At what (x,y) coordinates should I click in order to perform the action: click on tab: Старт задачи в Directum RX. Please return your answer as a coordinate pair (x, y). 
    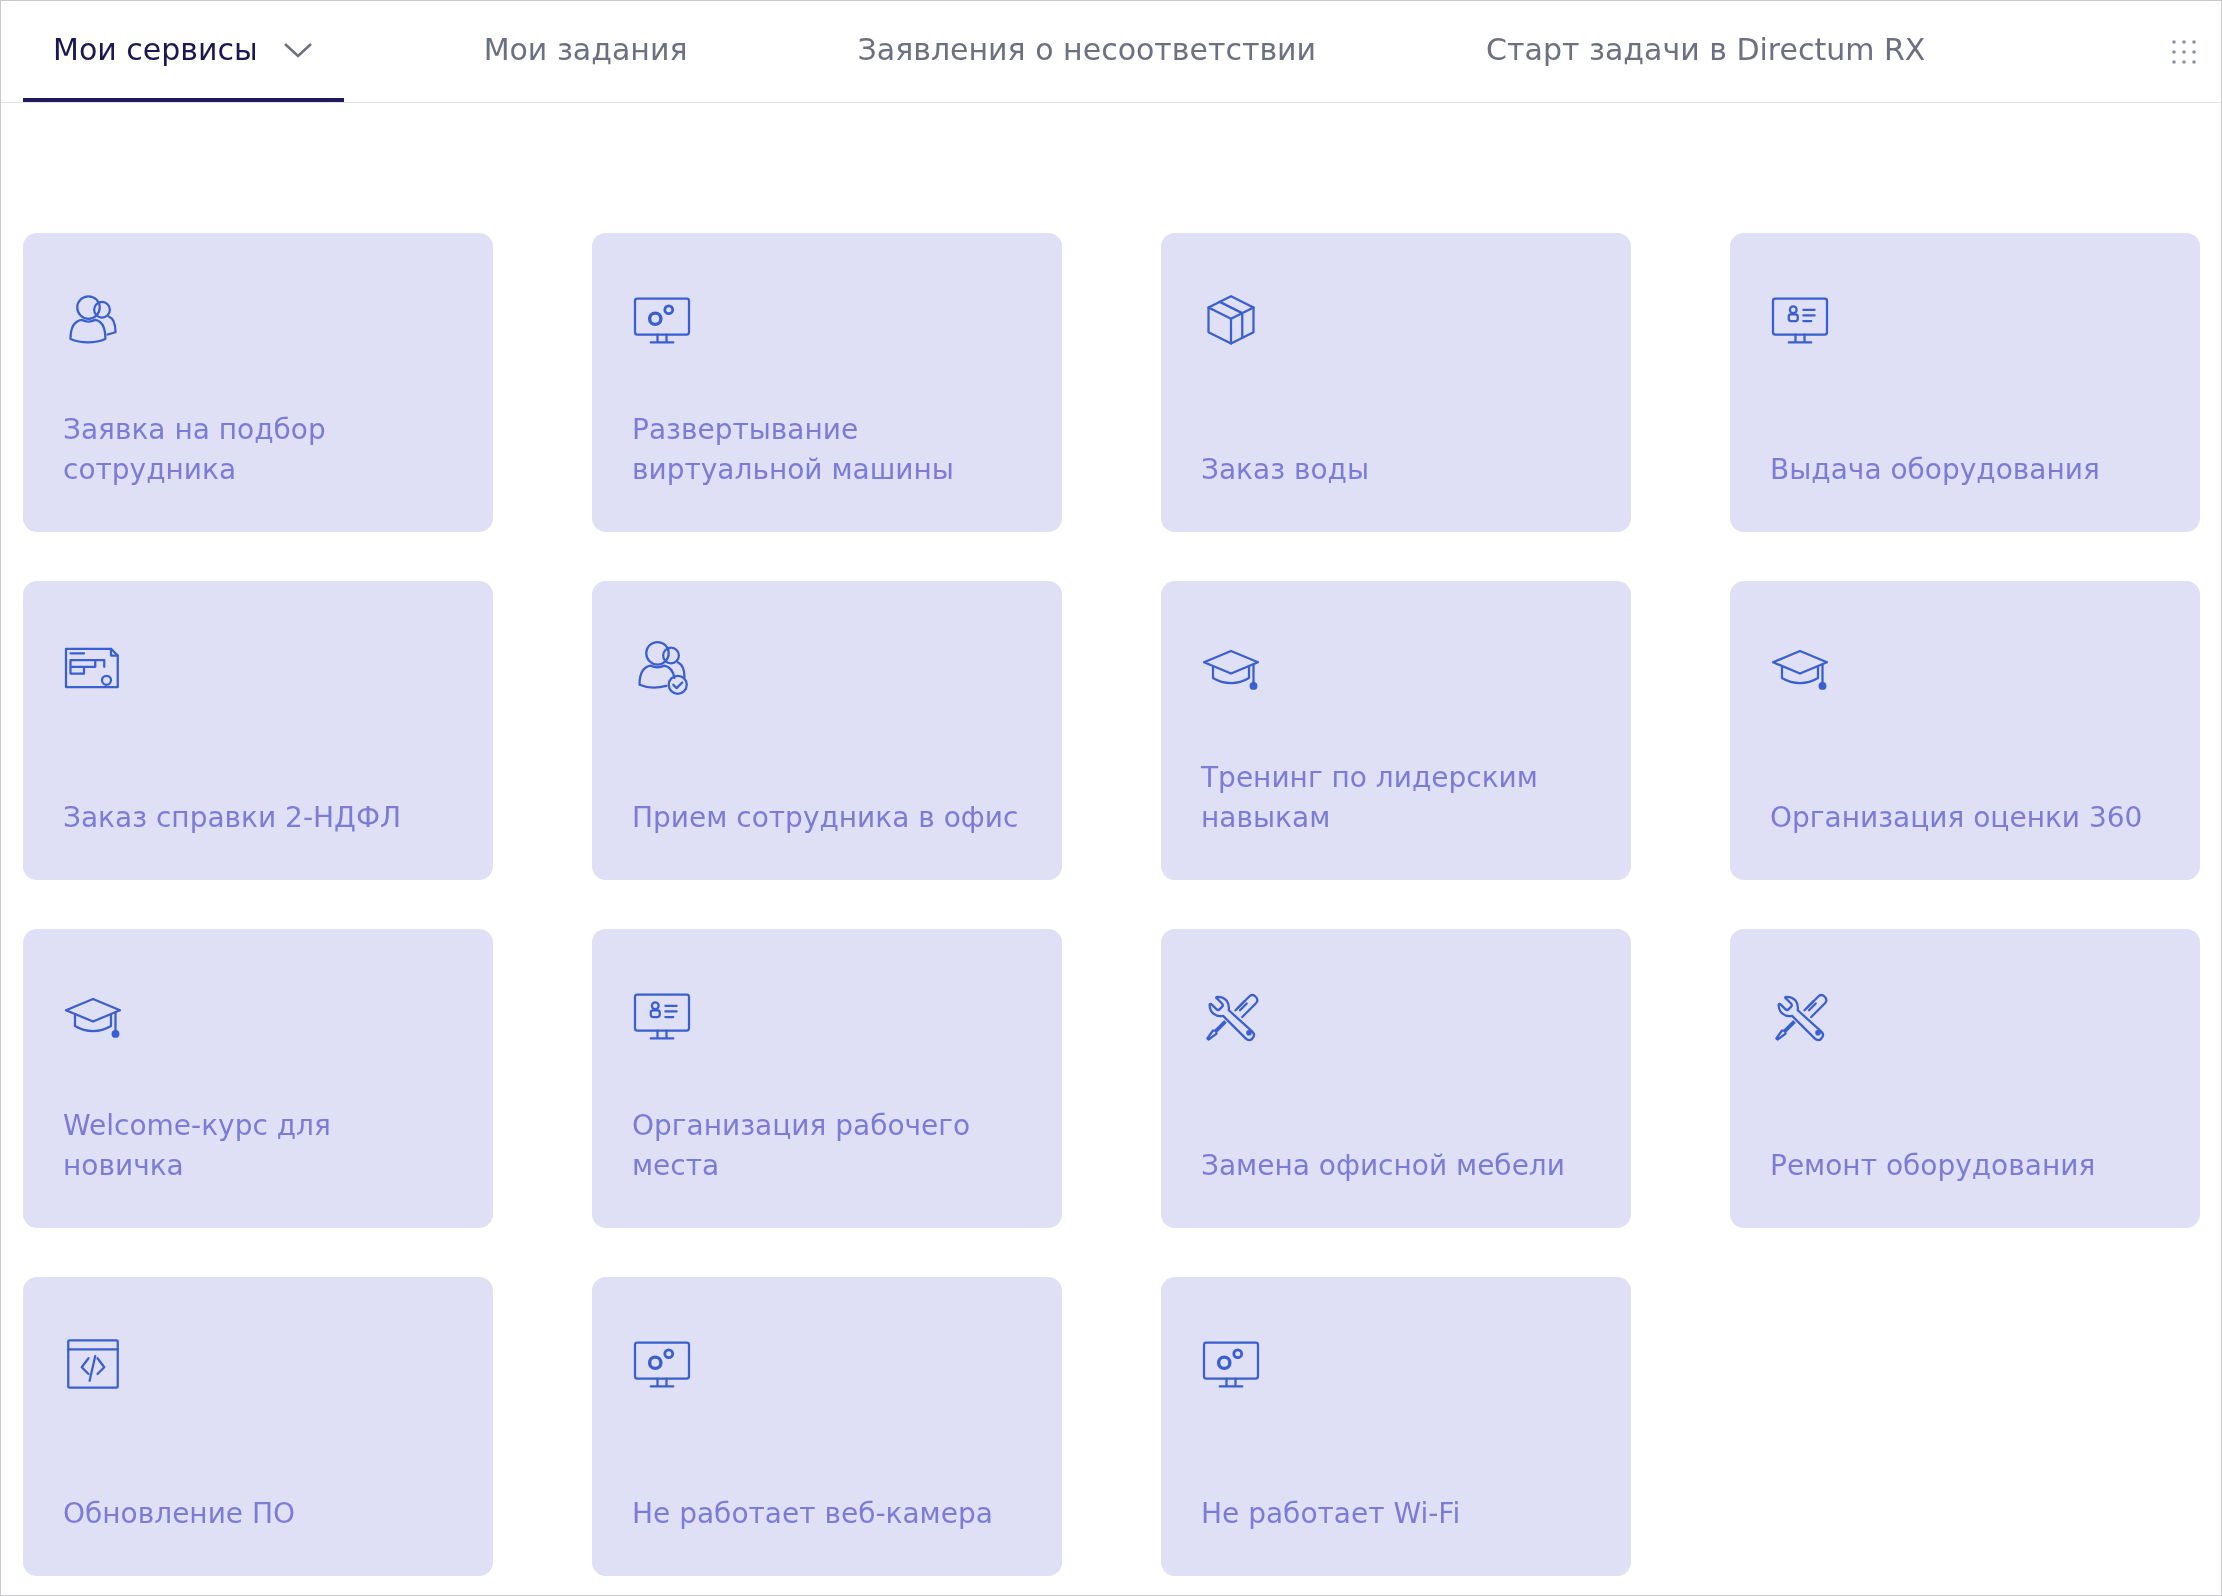
    Looking at the image, I should click on (1706, 51).